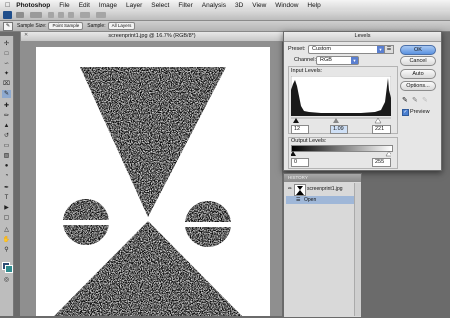 This screenshot has height=318, width=450. Describe the element at coordinates (346, 49) in the screenshot. I see `preset-select: Custom ▼` at that location.